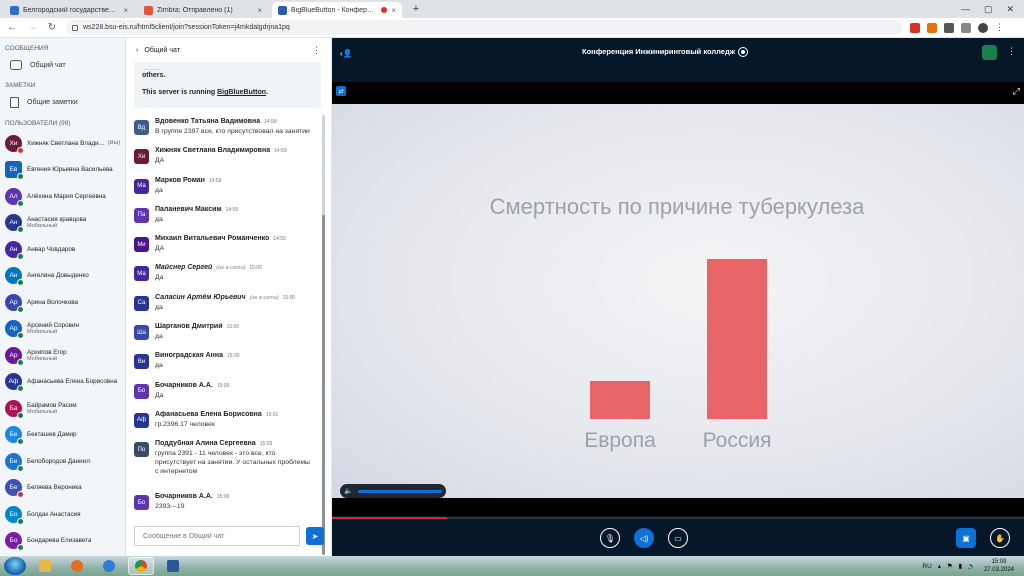 This screenshot has width=1024, height=576. What do you see at coordinates (966, 538) in the screenshot?
I see `presentation-toggle-button: ▣` at bounding box center [966, 538].